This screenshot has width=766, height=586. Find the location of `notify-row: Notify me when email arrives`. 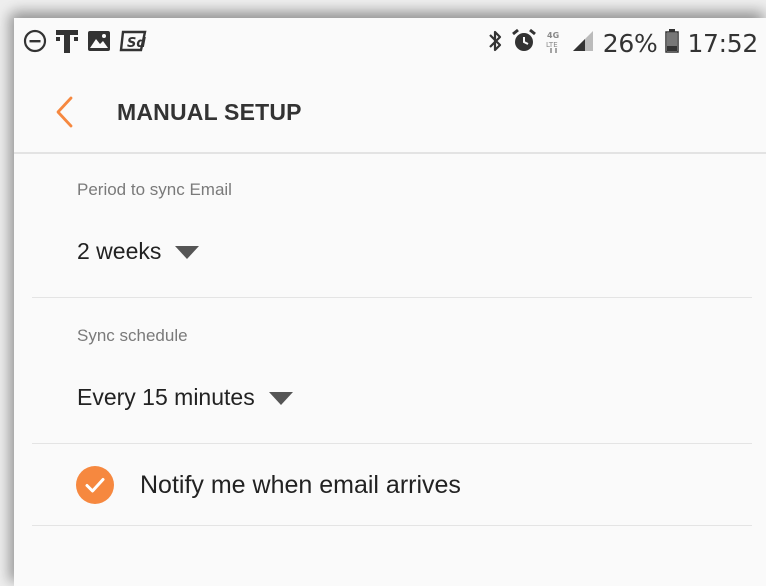

notify-row: Notify me when email arrives is located at coordinates (390, 486).